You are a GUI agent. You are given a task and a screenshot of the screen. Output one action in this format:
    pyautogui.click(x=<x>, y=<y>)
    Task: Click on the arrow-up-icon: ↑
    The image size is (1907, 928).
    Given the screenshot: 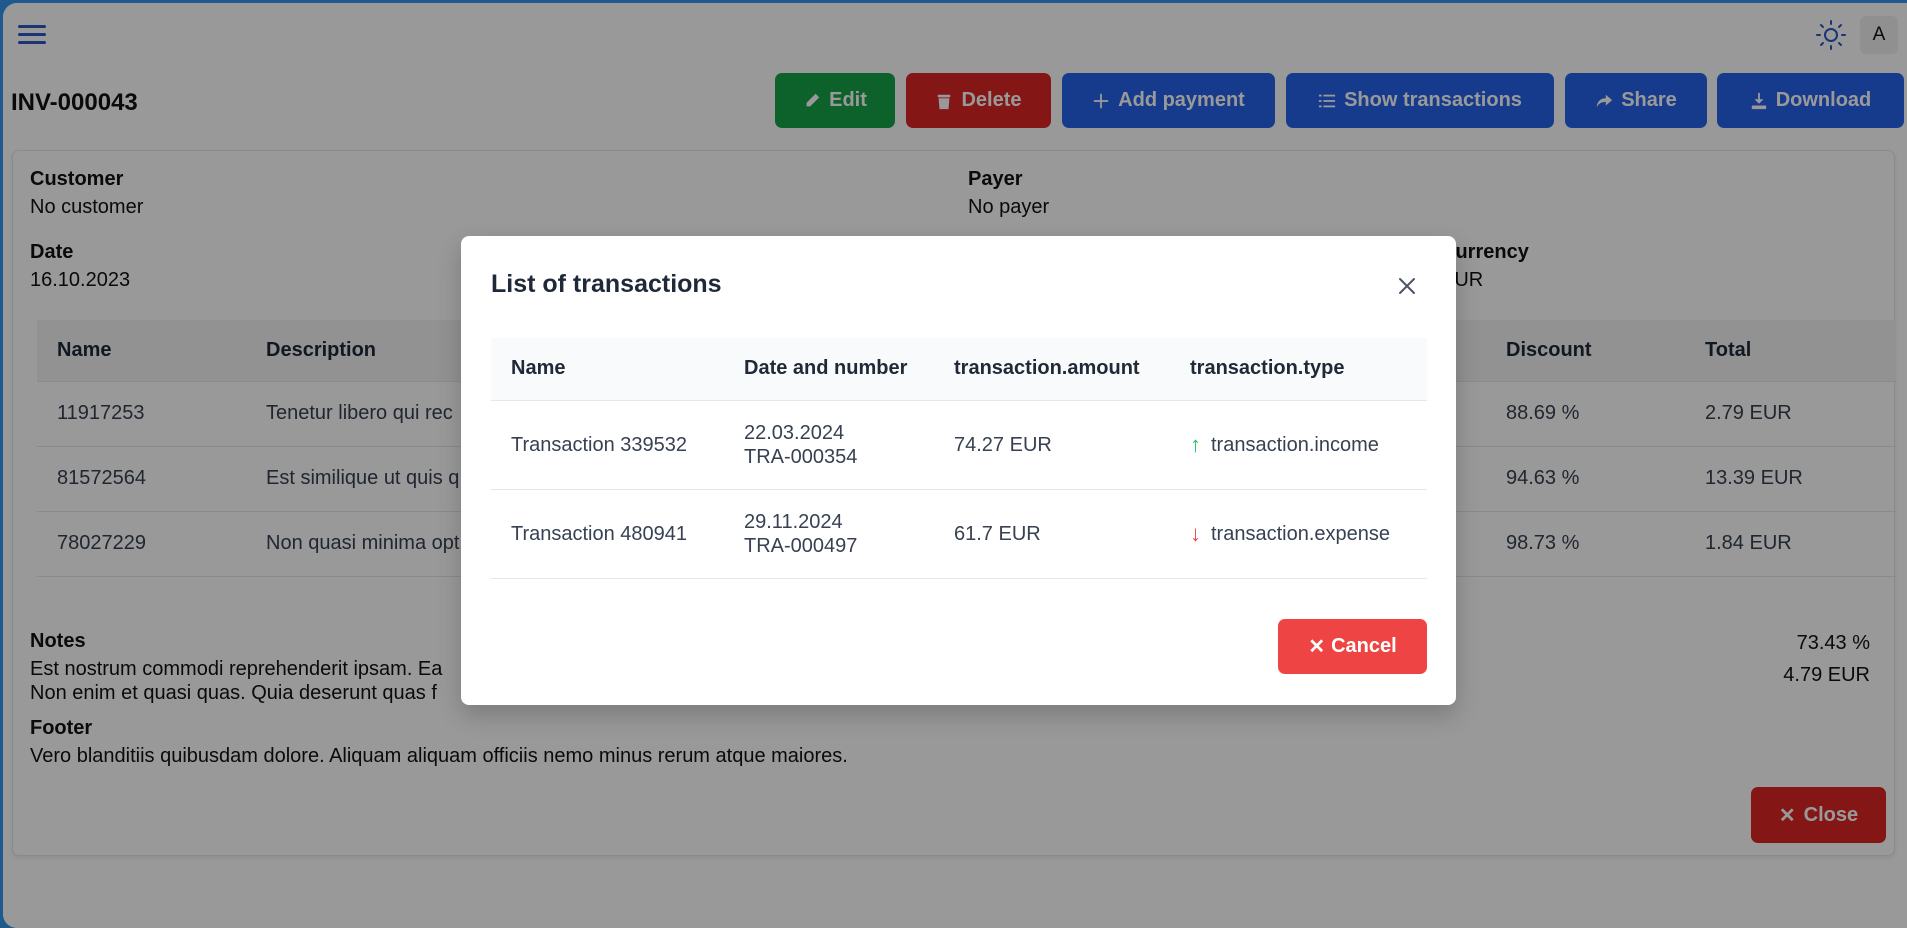 What is the action you would take?
    pyautogui.click(x=1195, y=444)
    